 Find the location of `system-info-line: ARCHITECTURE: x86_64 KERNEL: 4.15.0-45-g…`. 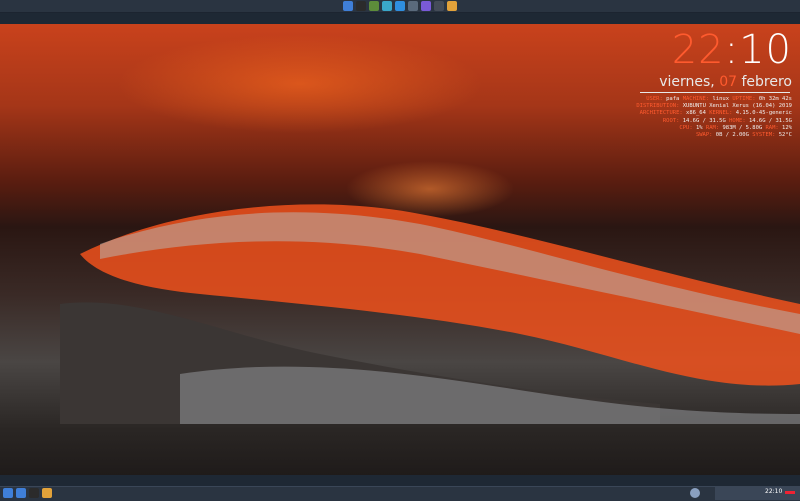

system-info-line: ARCHITECTURE: x86_64 KERNEL: 4.15.0-45-g… is located at coordinates (714, 113).